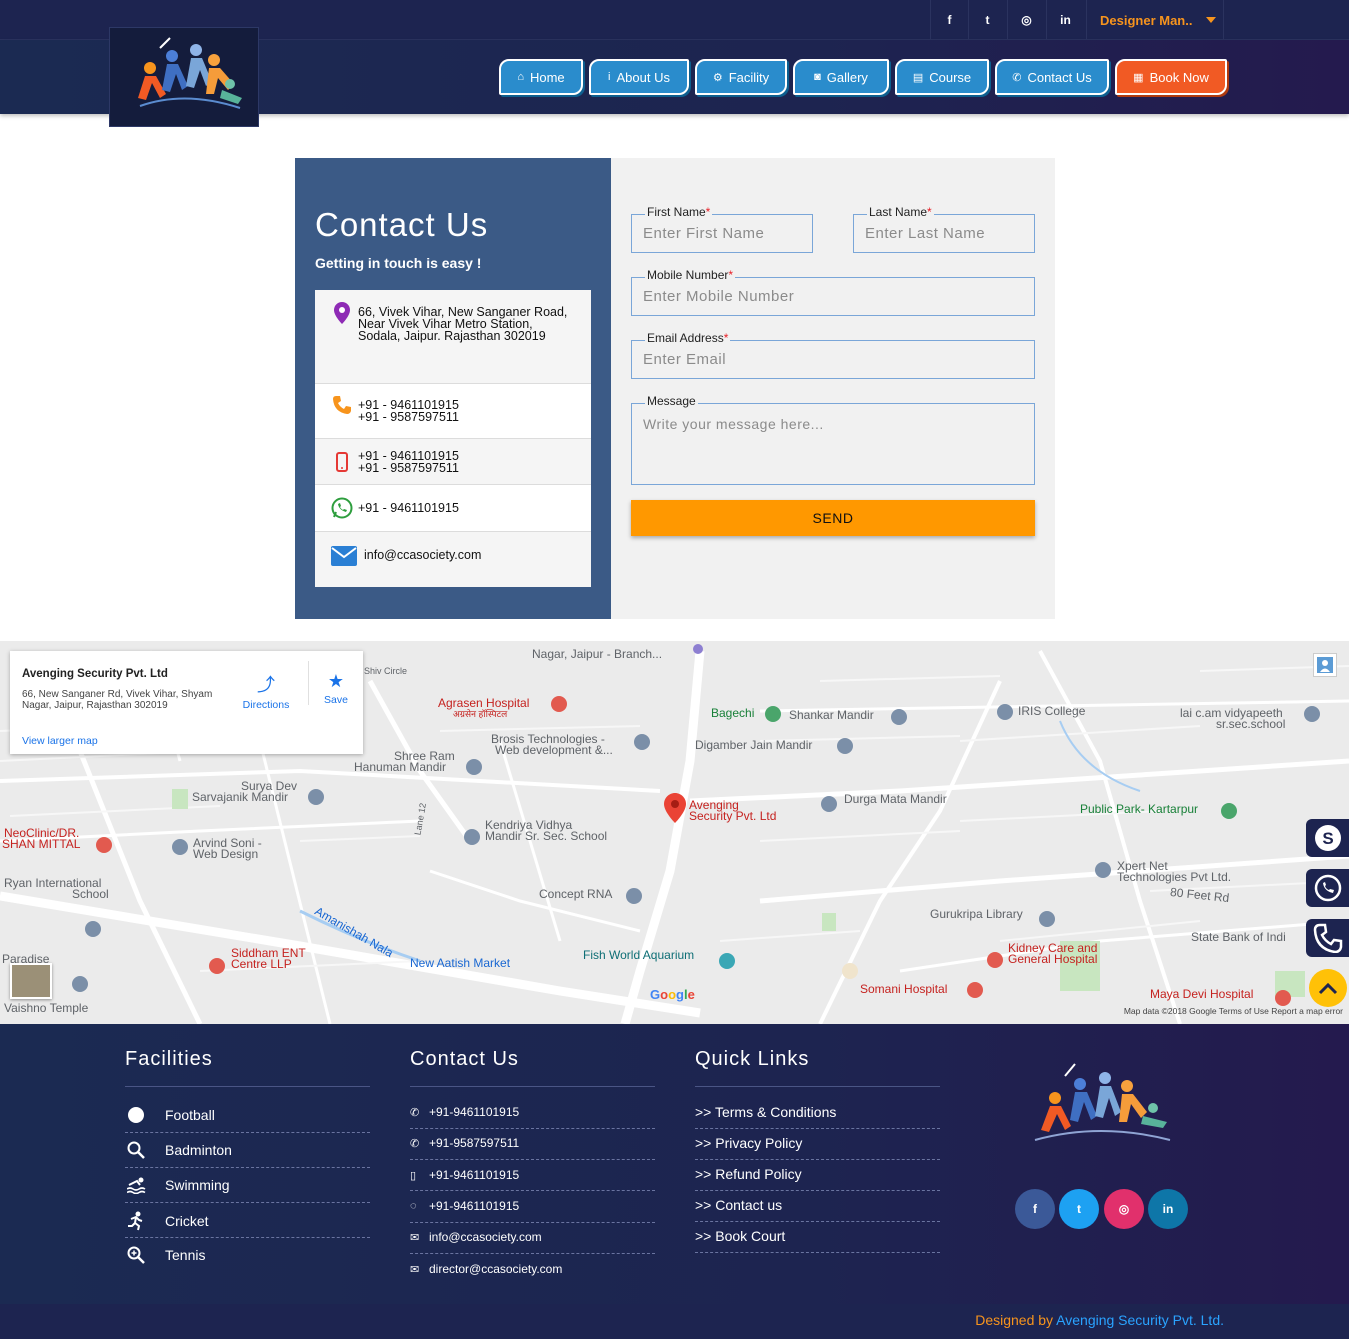 This screenshot has width=1349, height=1339. What do you see at coordinates (749, 77) in the screenshot?
I see `nav-facility-label: Facility` at bounding box center [749, 77].